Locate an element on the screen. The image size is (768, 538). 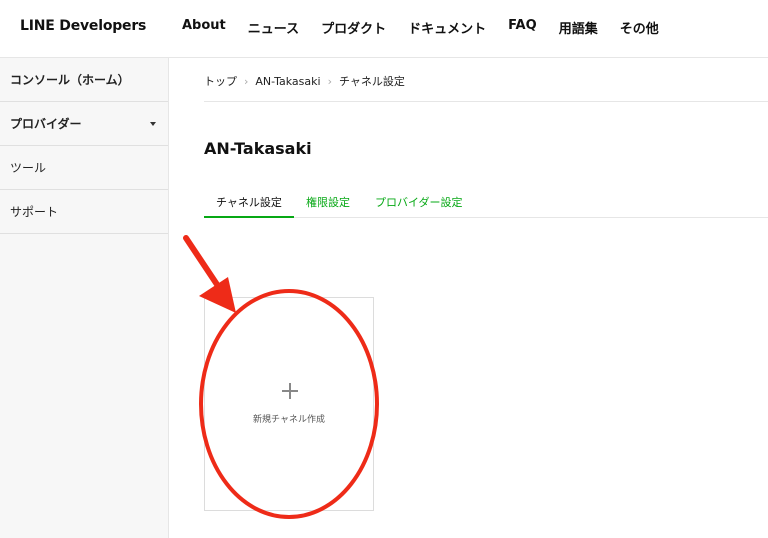
sidebar-item-label: サポート is located at coordinates (34, 212).